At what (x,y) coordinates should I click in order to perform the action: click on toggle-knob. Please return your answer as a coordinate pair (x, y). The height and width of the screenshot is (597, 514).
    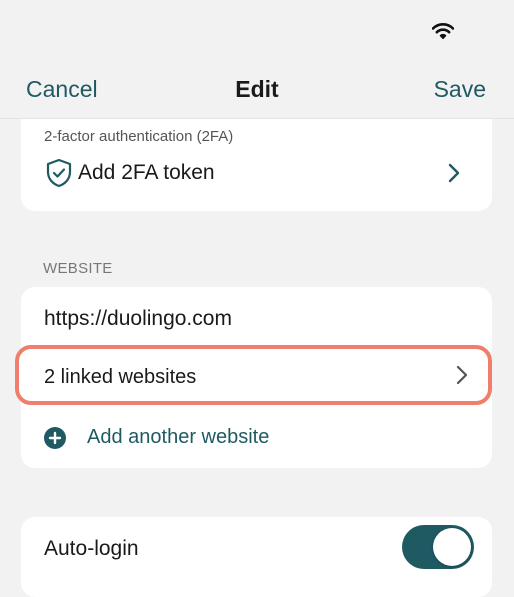
    Looking at the image, I should click on (452, 547).